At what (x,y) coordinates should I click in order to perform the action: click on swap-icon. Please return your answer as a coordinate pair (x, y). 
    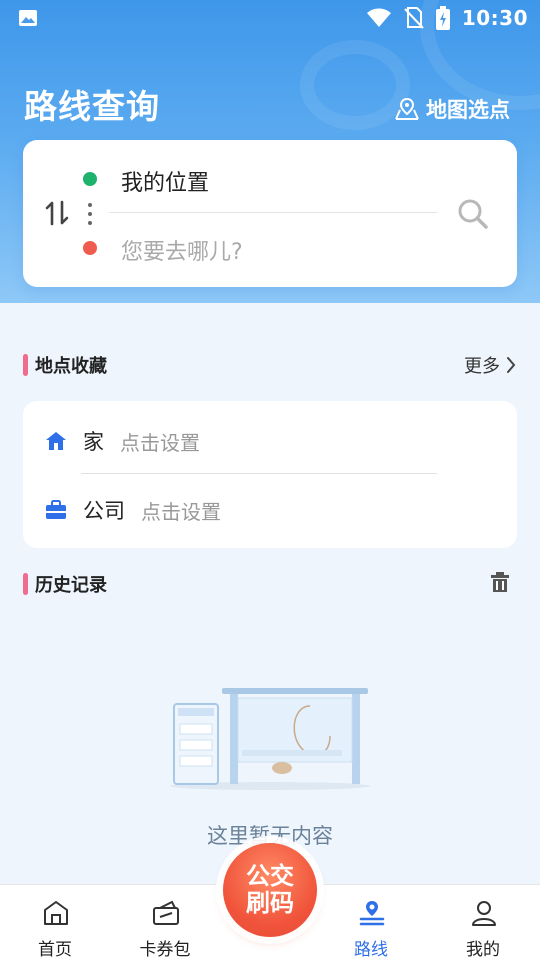
    Looking at the image, I should click on (57, 213).